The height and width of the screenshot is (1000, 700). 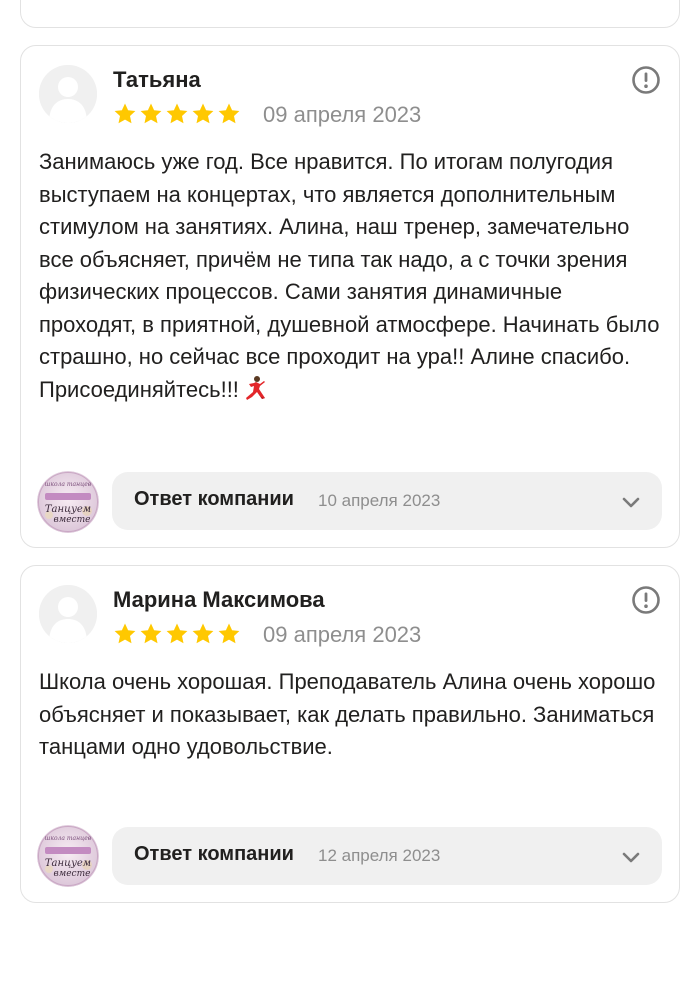 What do you see at coordinates (219, 600) in the screenshot?
I see `review-author: Марина Максимова` at bounding box center [219, 600].